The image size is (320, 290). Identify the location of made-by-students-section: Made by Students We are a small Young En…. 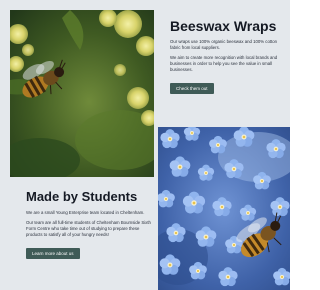
(89, 224).